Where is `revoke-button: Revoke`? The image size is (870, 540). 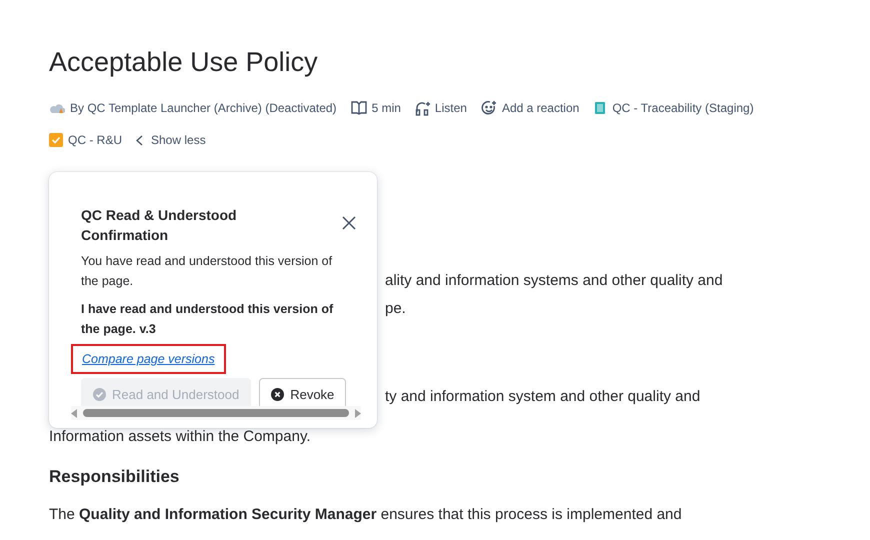
revoke-button: Revoke is located at coordinates (302, 392).